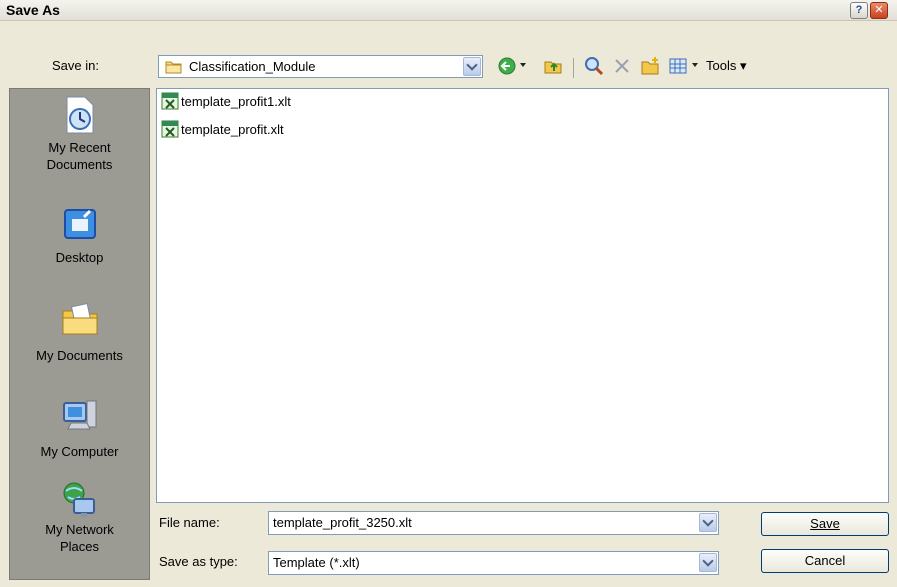 The image size is (897, 587). I want to click on save-as-type-select: Template (*.xlt), so click(493, 563).